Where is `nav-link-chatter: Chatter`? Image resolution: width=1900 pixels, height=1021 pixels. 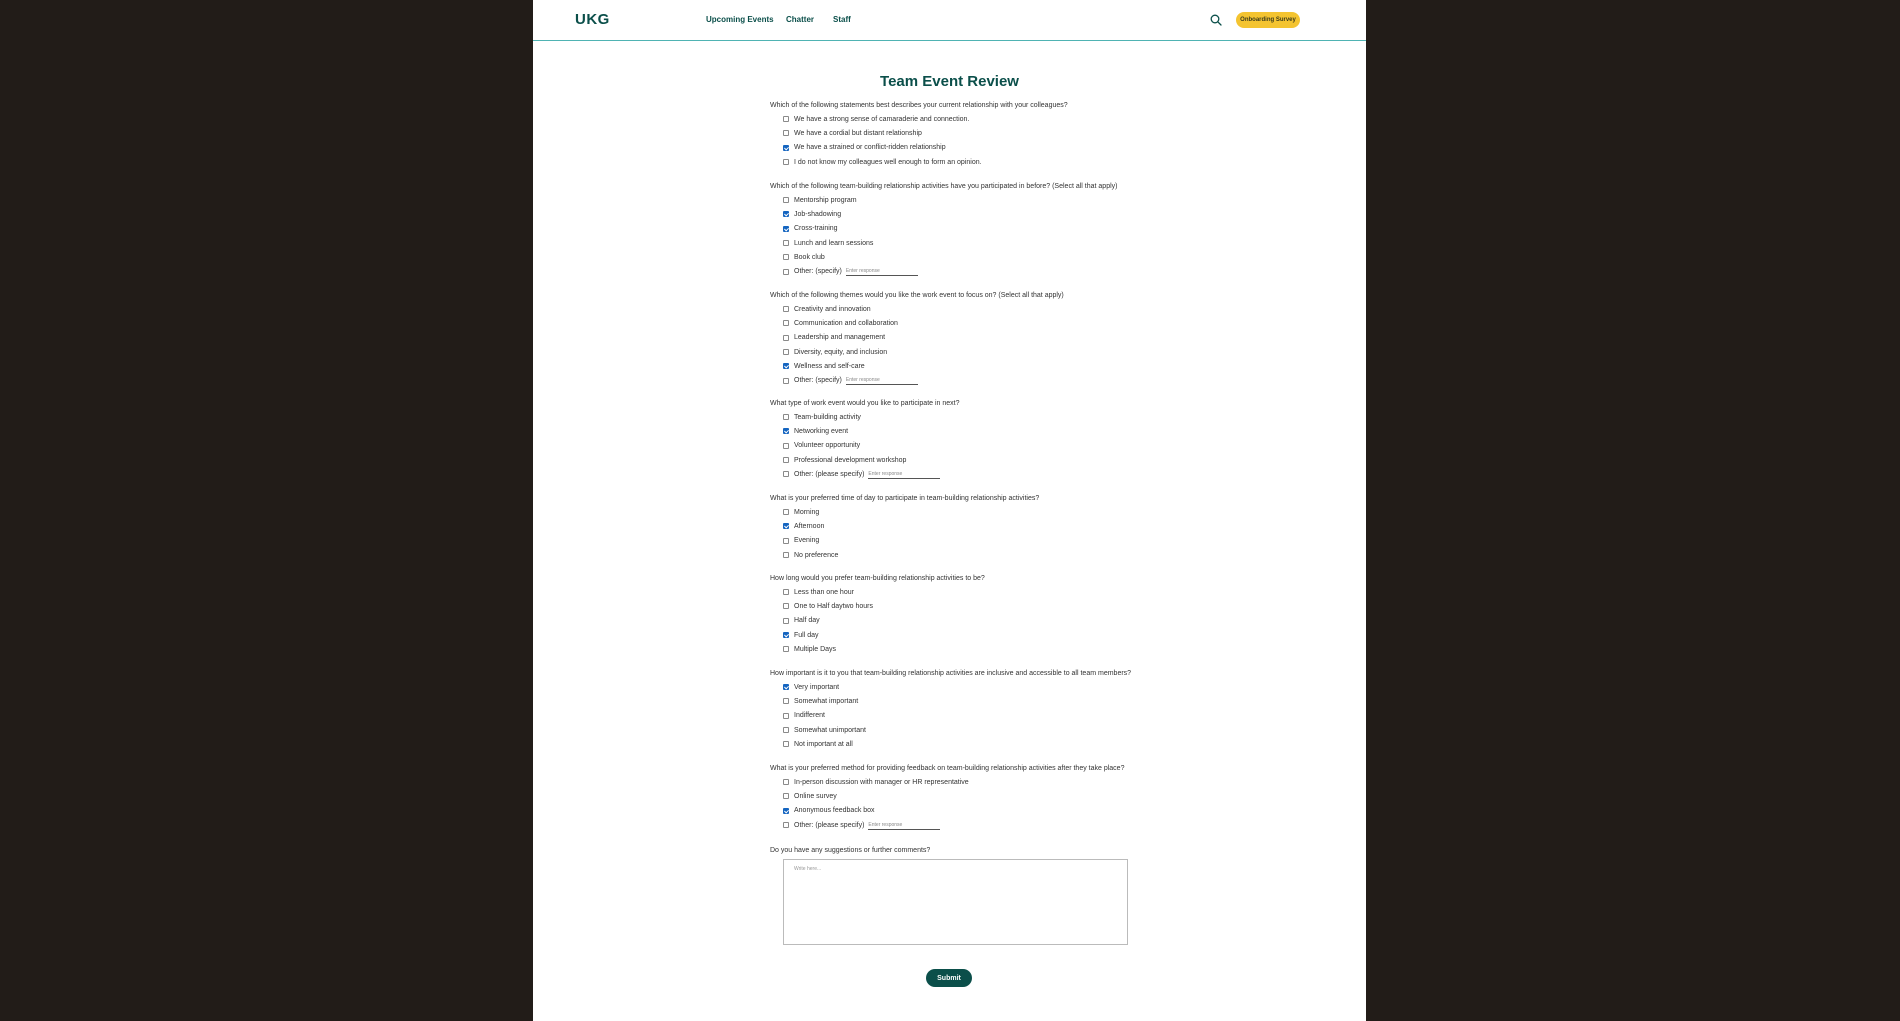 nav-link-chatter: Chatter is located at coordinates (800, 19).